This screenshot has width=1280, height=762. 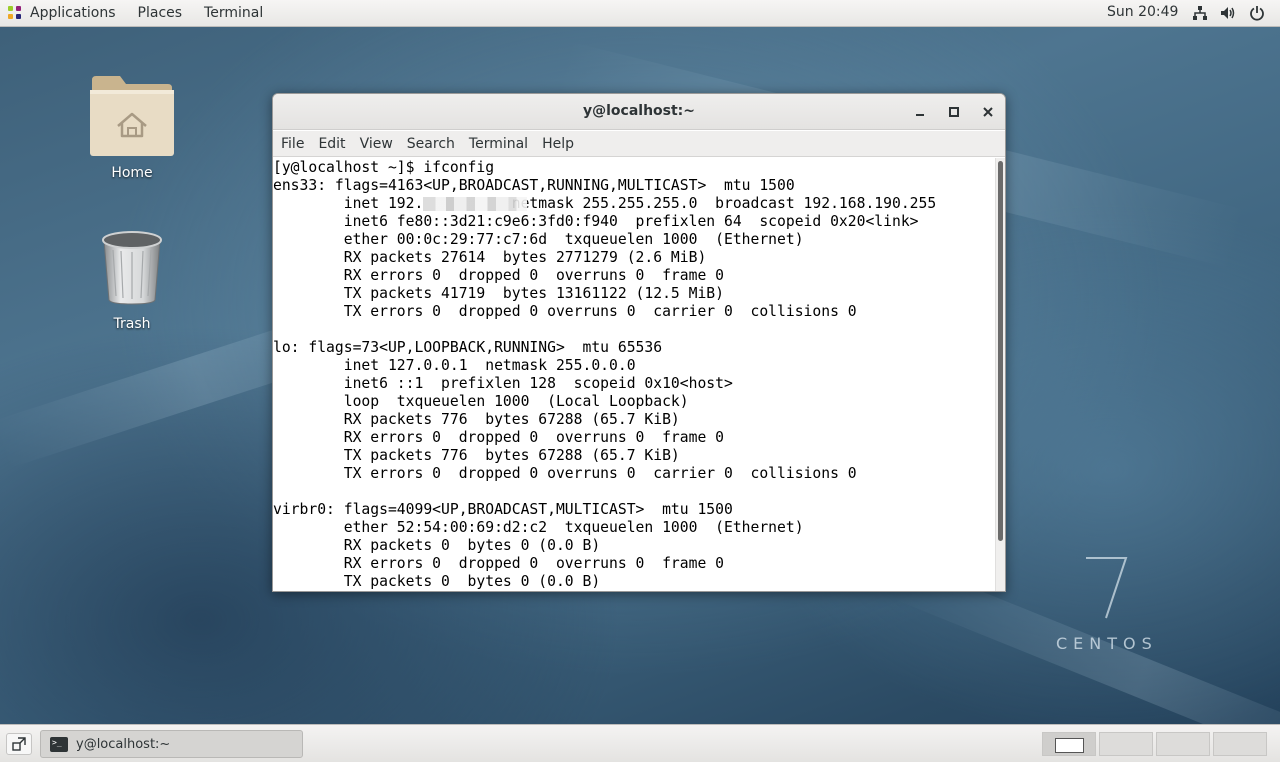 What do you see at coordinates (132, 173) in the screenshot?
I see `desktop-icon-label: Home` at bounding box center [132, 173].